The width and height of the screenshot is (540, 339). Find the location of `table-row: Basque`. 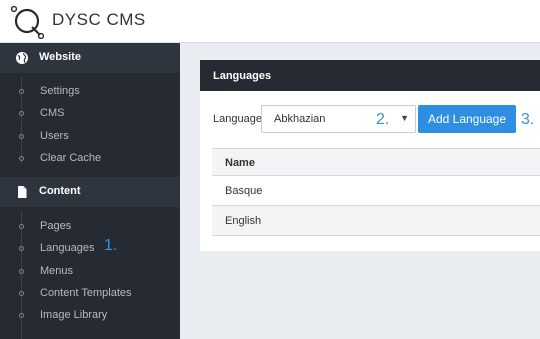

table-row: Basque is located at coordinates (376, 191).